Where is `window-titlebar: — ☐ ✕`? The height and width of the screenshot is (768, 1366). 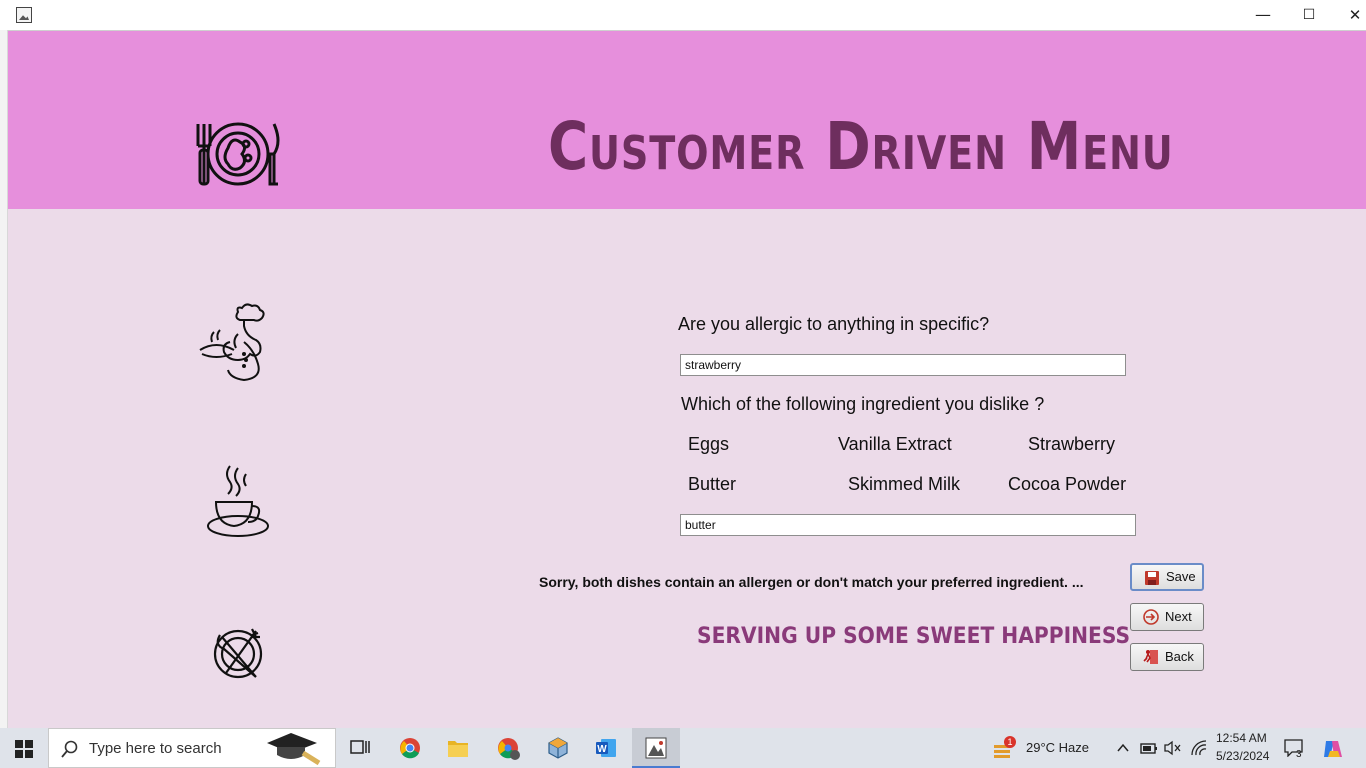
window-titlebar: — ☐ ✕ is located at coordinates (683, 15).